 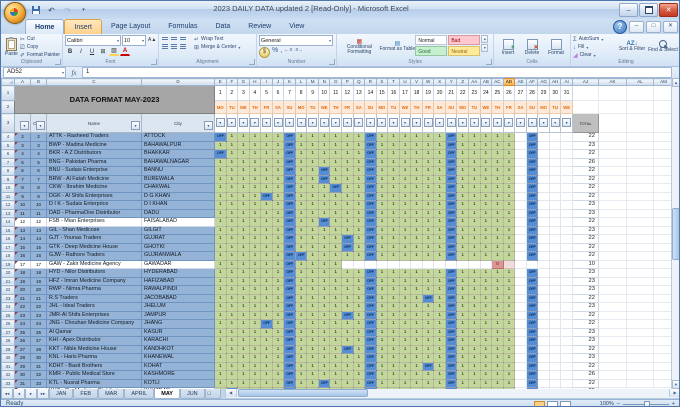 What do you see at coordinates (8, 332) in the screenshot?
I see `row-header-27: 27` at bounding box center [8, 332].